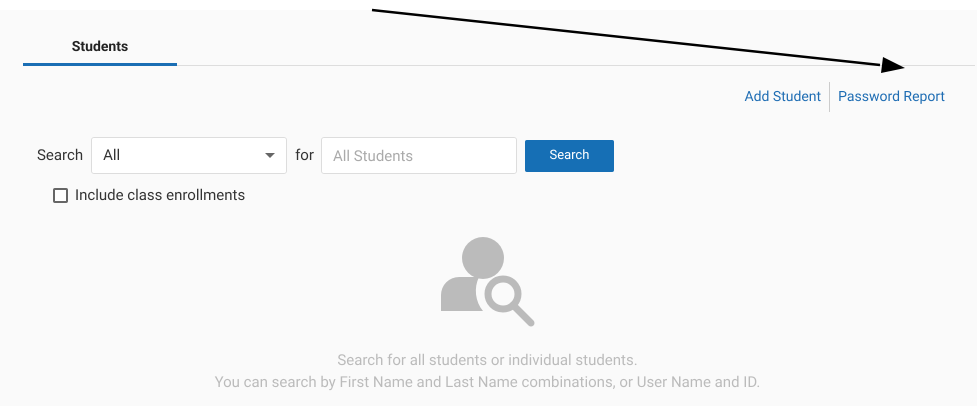 This screenshot has width=977, height=406. I want to click on hint-text: Search for all students or individual students., so click(487, 360).